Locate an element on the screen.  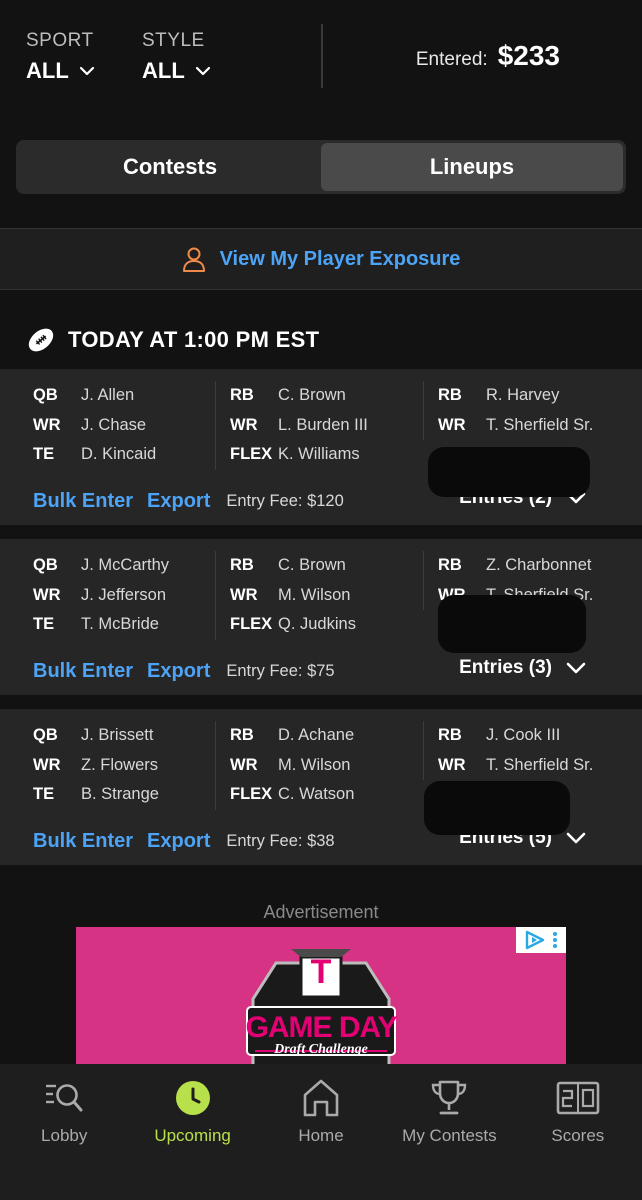
player-name: L. Burden III is located at coordinates (323, 424).